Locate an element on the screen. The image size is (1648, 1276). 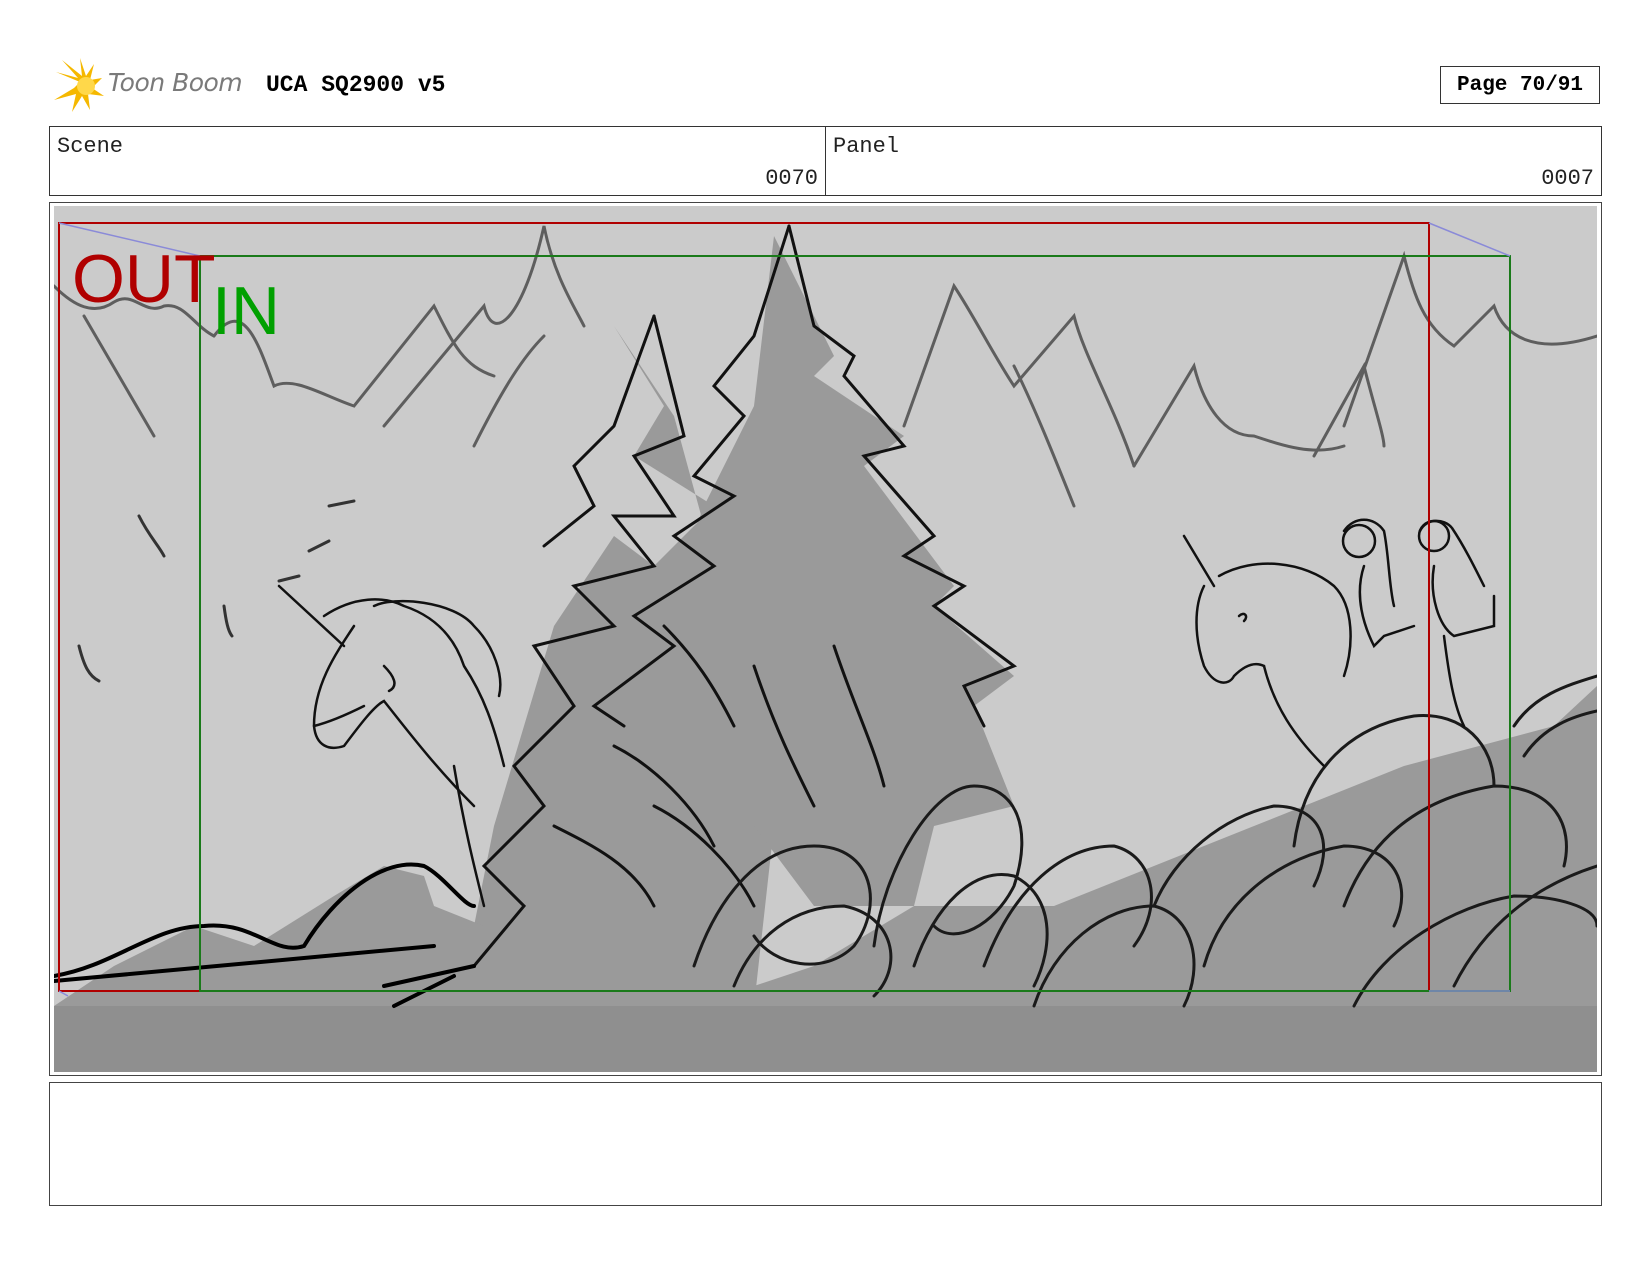
logo-wordmark: Toon Boom is located at coordinates (175, 82).